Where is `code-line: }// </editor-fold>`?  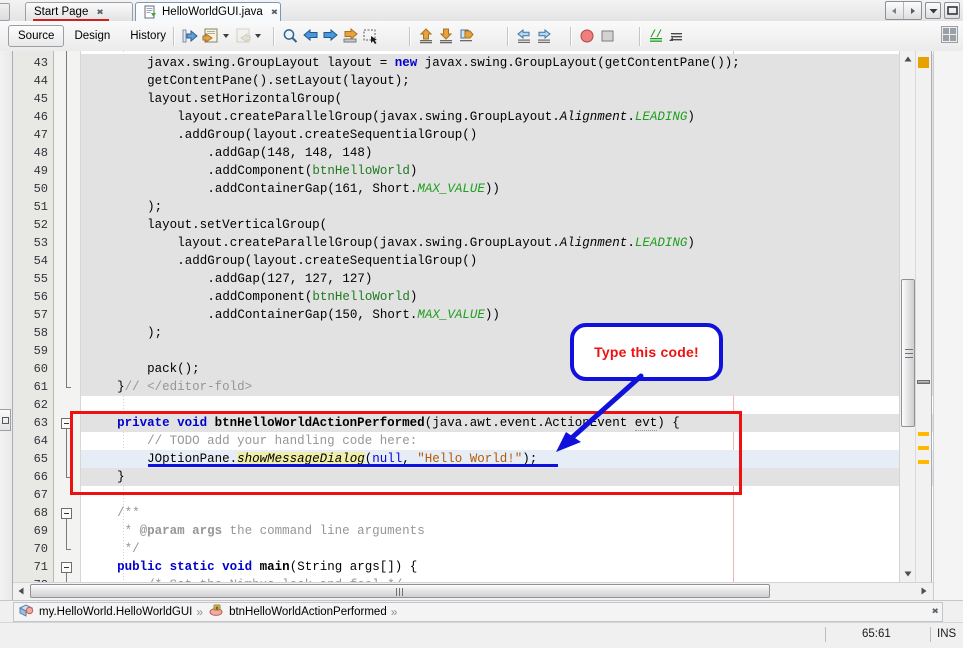
code-line: }// </editor-fold> is located at coordinates (184, 387).